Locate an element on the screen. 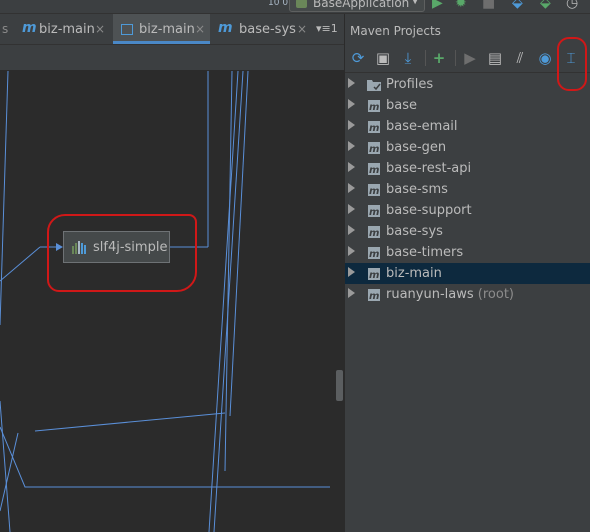 This screenshot has height=532, width=590. tree-item-profiles: Profiles is located at coordinates (467, 84).